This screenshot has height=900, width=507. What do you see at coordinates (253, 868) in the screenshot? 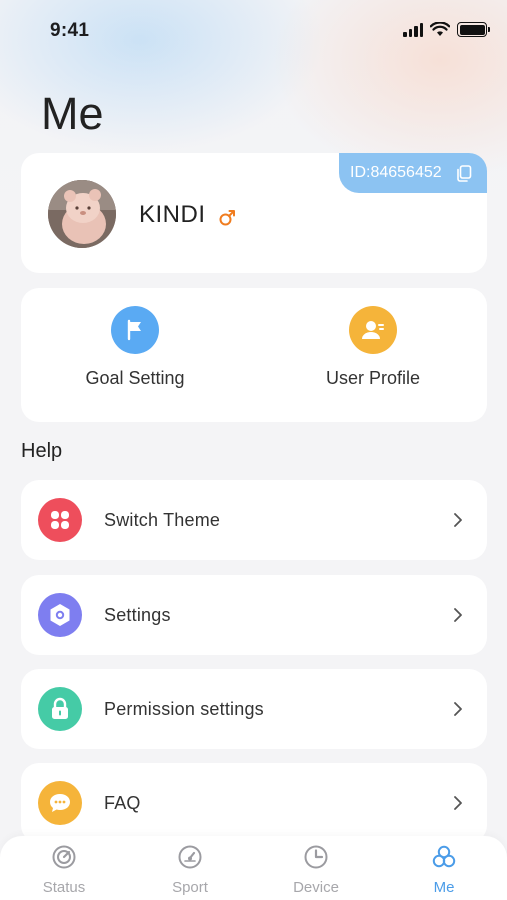
I see `bottom-tab-bar: Status Sport Device Me` at bounding box center [253, 868].